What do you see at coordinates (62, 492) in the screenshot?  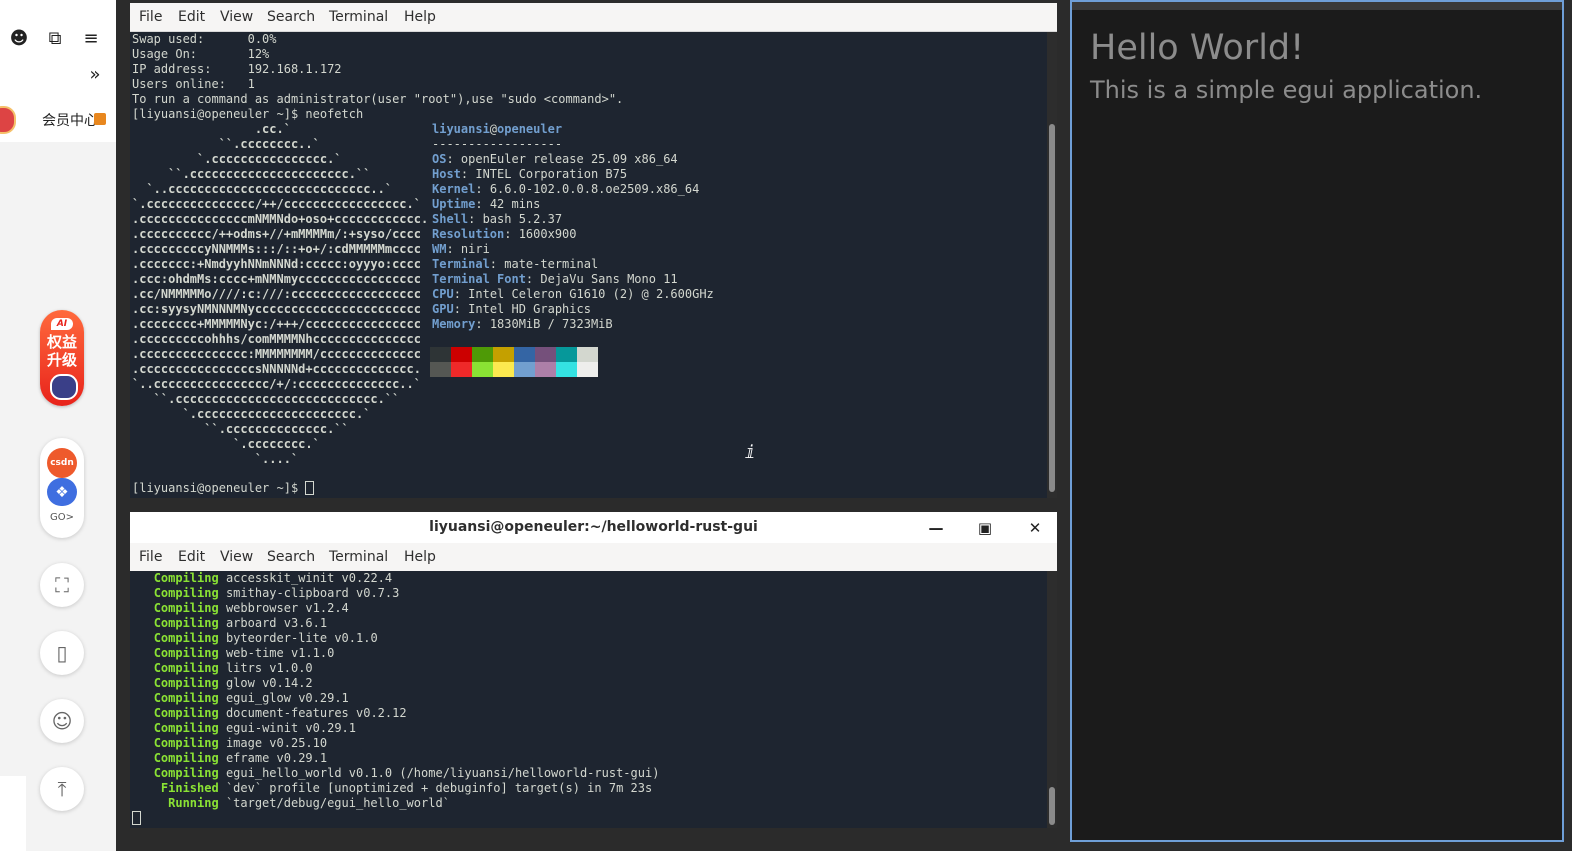 I see `bird-icon: ❖` at bounding box center [62, 492].